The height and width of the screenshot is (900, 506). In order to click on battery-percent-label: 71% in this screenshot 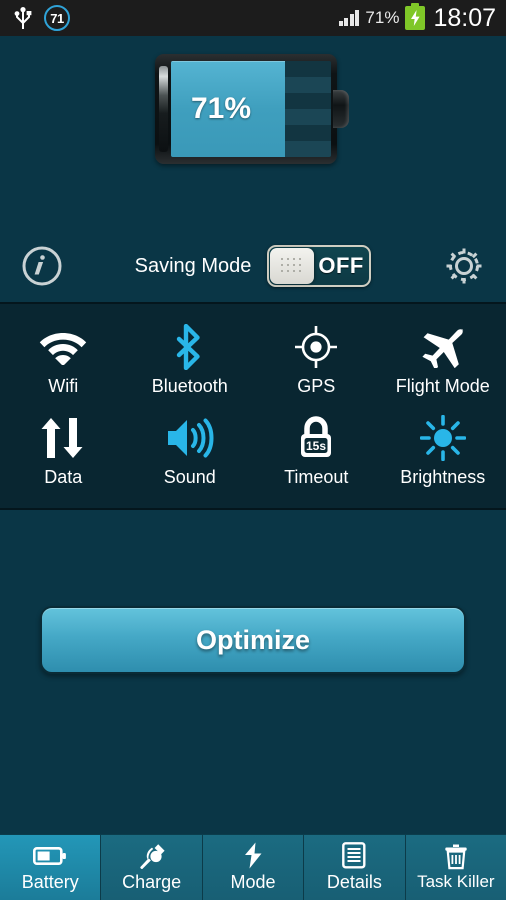, I will do `click(221, 108)`.